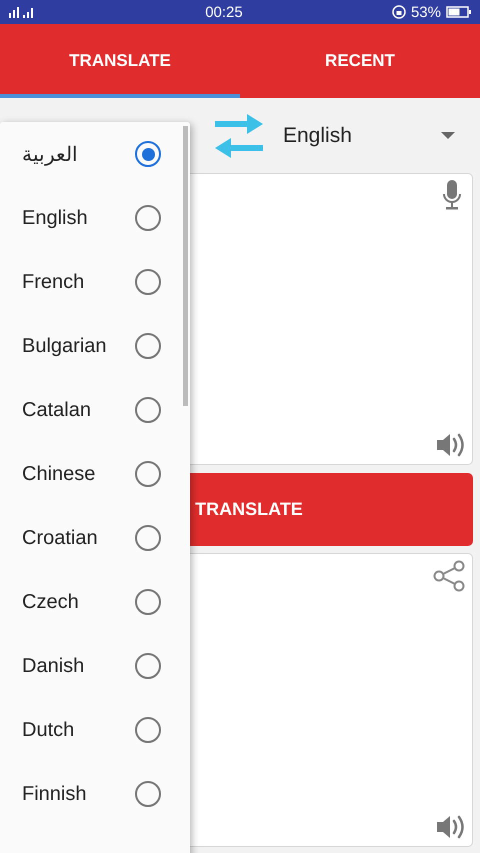 The height and width of the screenshot is (853, 480). What do you see at coordinates (95, 154) in the screenshot?
I see `language-option: العربية` at bounding box center [95, 154].